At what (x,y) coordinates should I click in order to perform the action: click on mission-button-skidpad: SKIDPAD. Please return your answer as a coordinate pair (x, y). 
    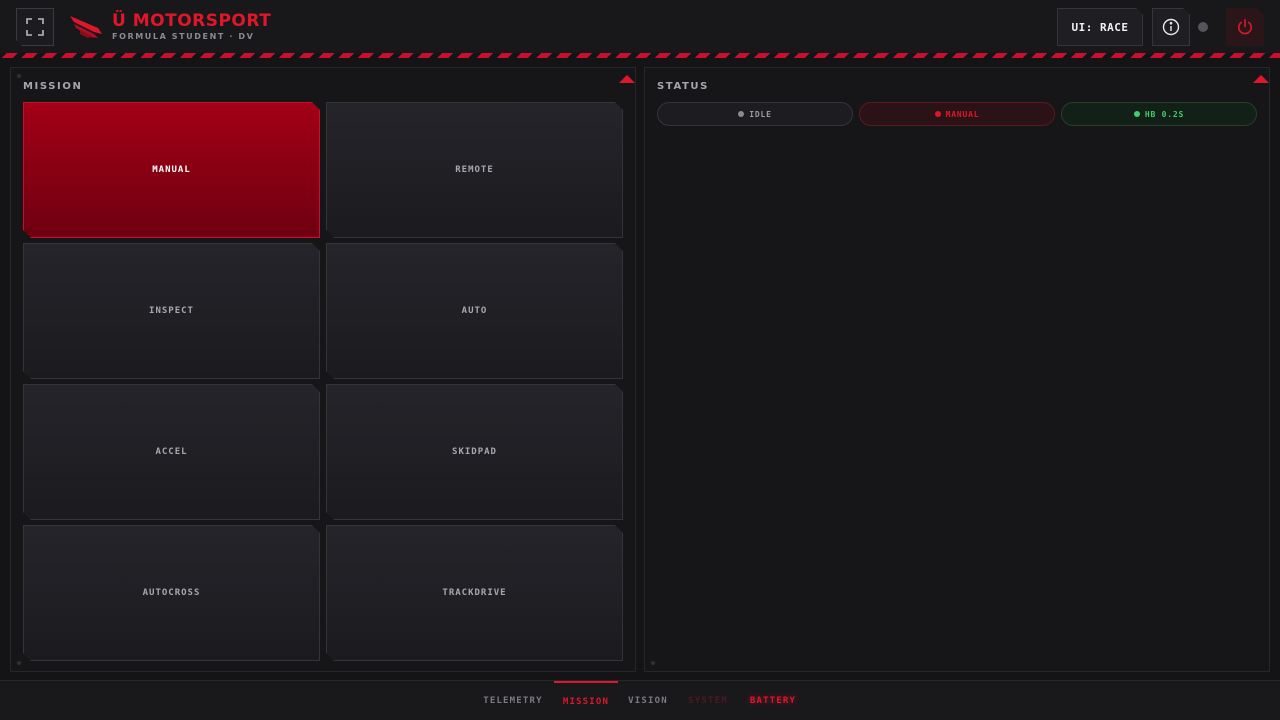
    Looking at the image, I should click on (474, 452).